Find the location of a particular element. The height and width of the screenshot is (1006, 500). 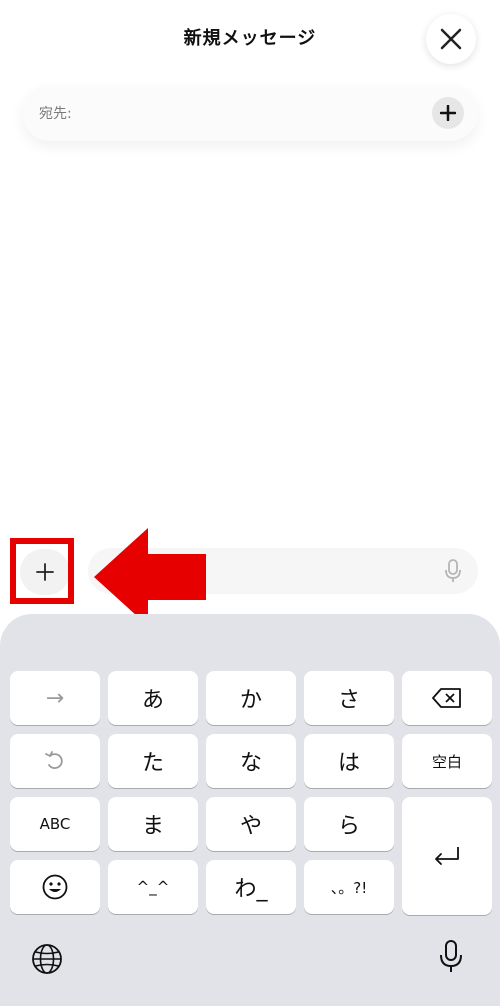

close-icon is located at coordinates (451, 39).